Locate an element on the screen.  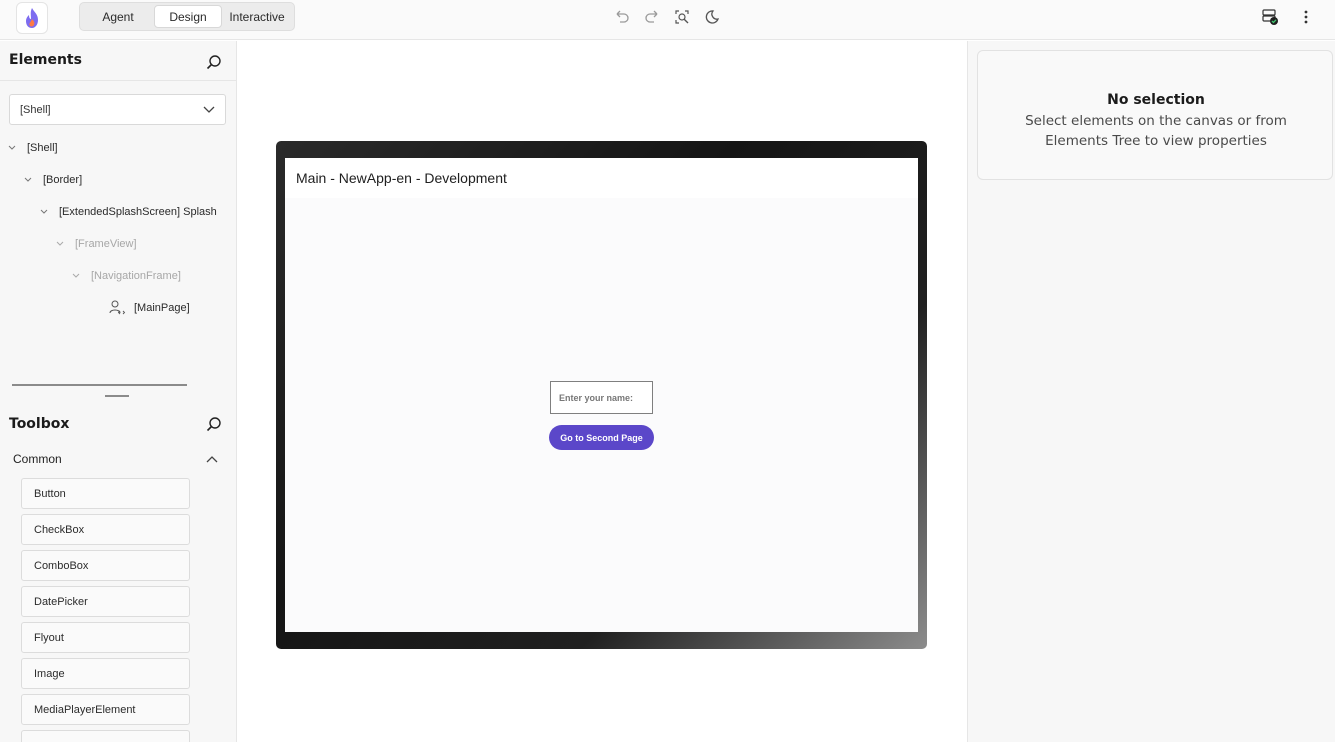
more-icon is located at coordinates (1306, 17).